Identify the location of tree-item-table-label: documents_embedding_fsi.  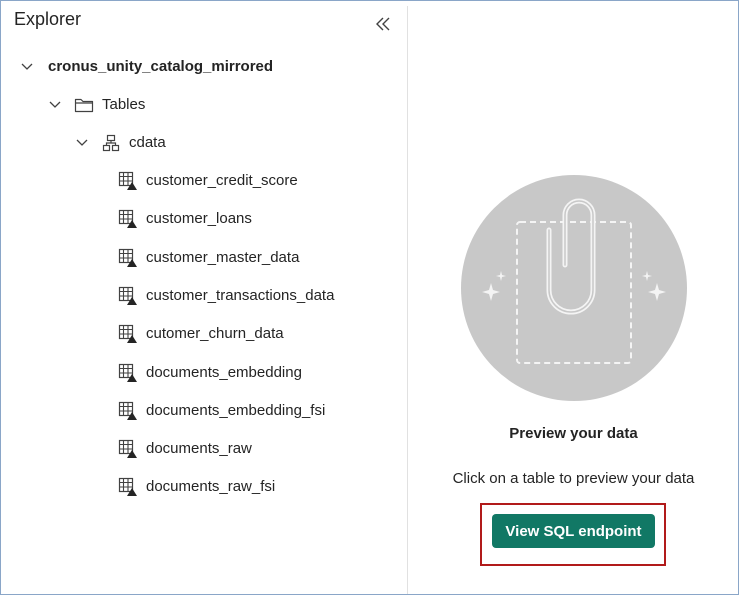
(236, 410).